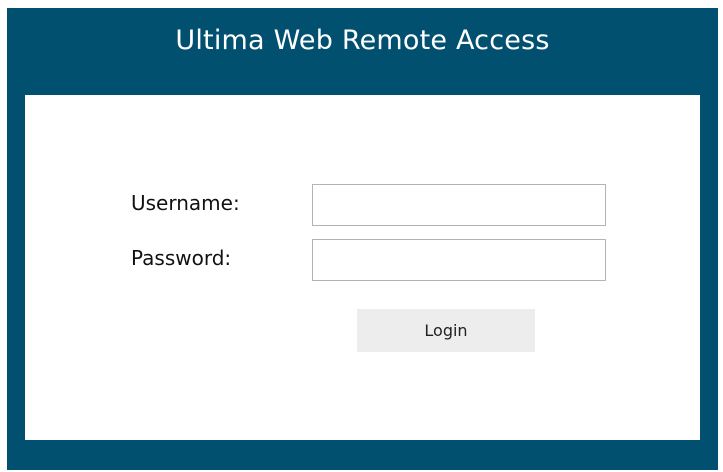  I want to click on login-button: Login, so click(446, 330).